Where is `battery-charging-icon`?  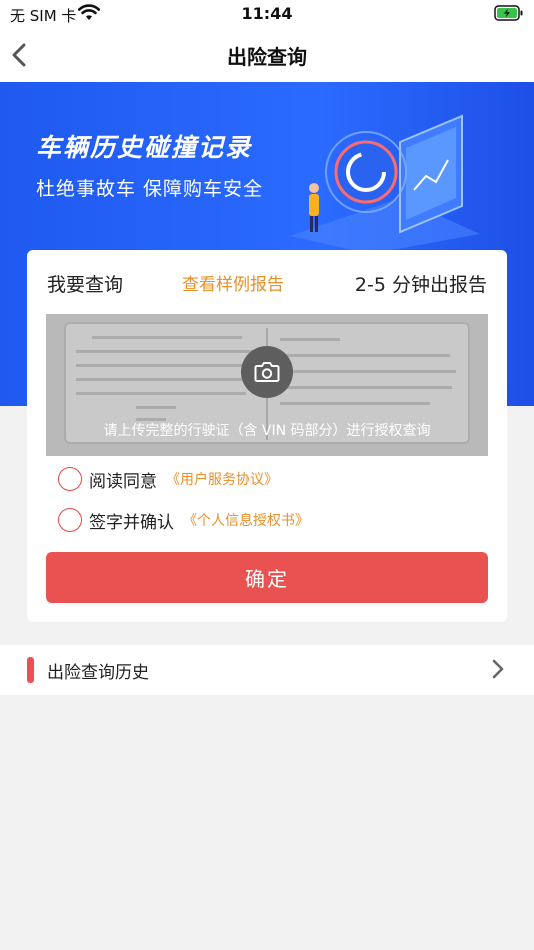 battery-charging-icon is located at coordinates (509, 15).